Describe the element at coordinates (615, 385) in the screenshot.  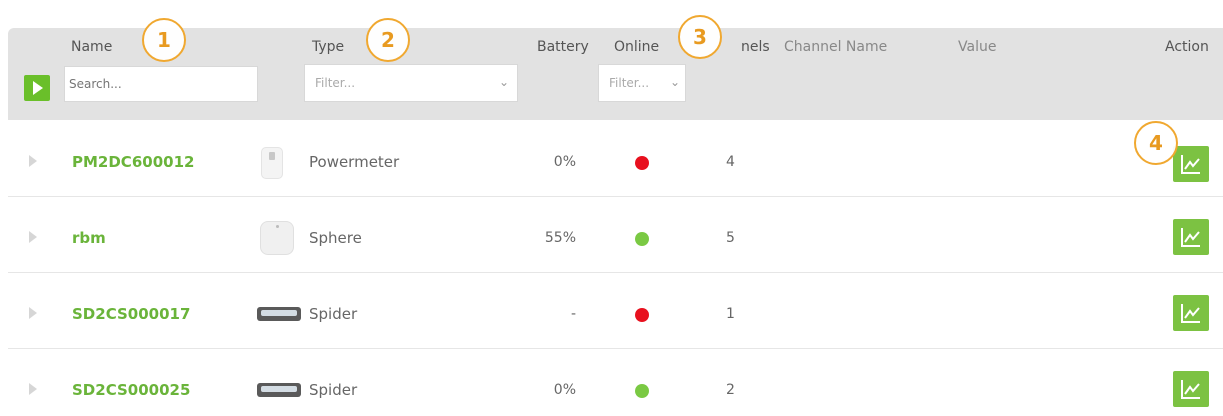
I see `table-row: SD2CS000025 Spider 0% 2` at that location.